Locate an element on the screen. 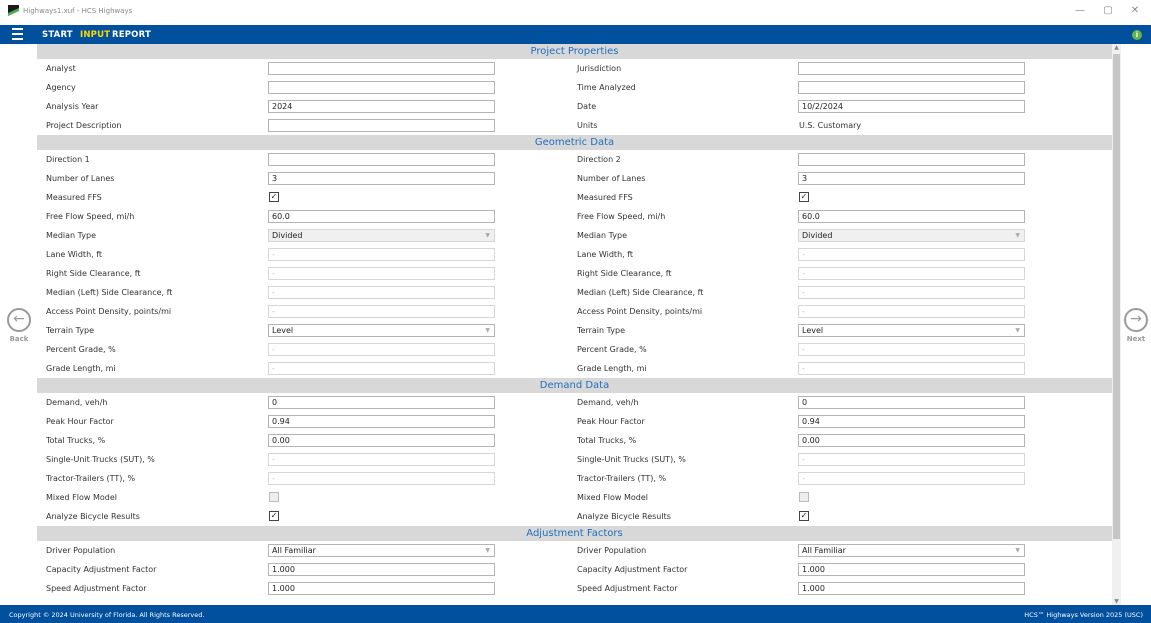  driver-population-dir1-select-value: All Familiar is located at coordinates (294, 550).